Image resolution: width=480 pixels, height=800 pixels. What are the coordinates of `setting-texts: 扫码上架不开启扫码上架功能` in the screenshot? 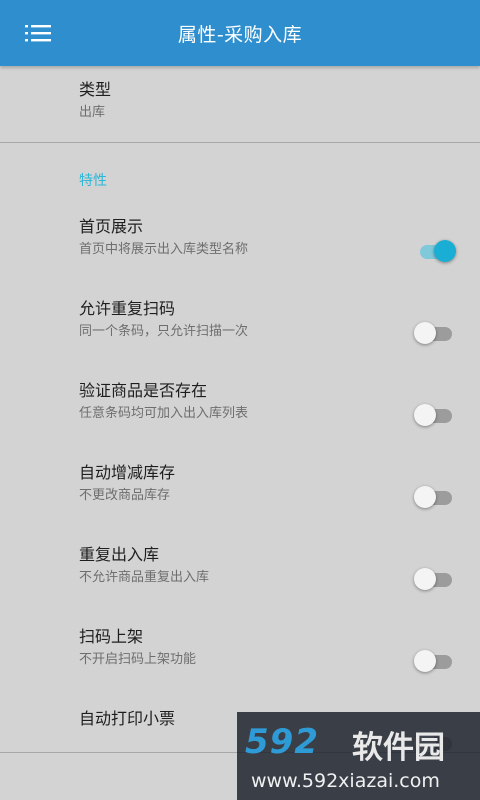 It's located at (137, 648).